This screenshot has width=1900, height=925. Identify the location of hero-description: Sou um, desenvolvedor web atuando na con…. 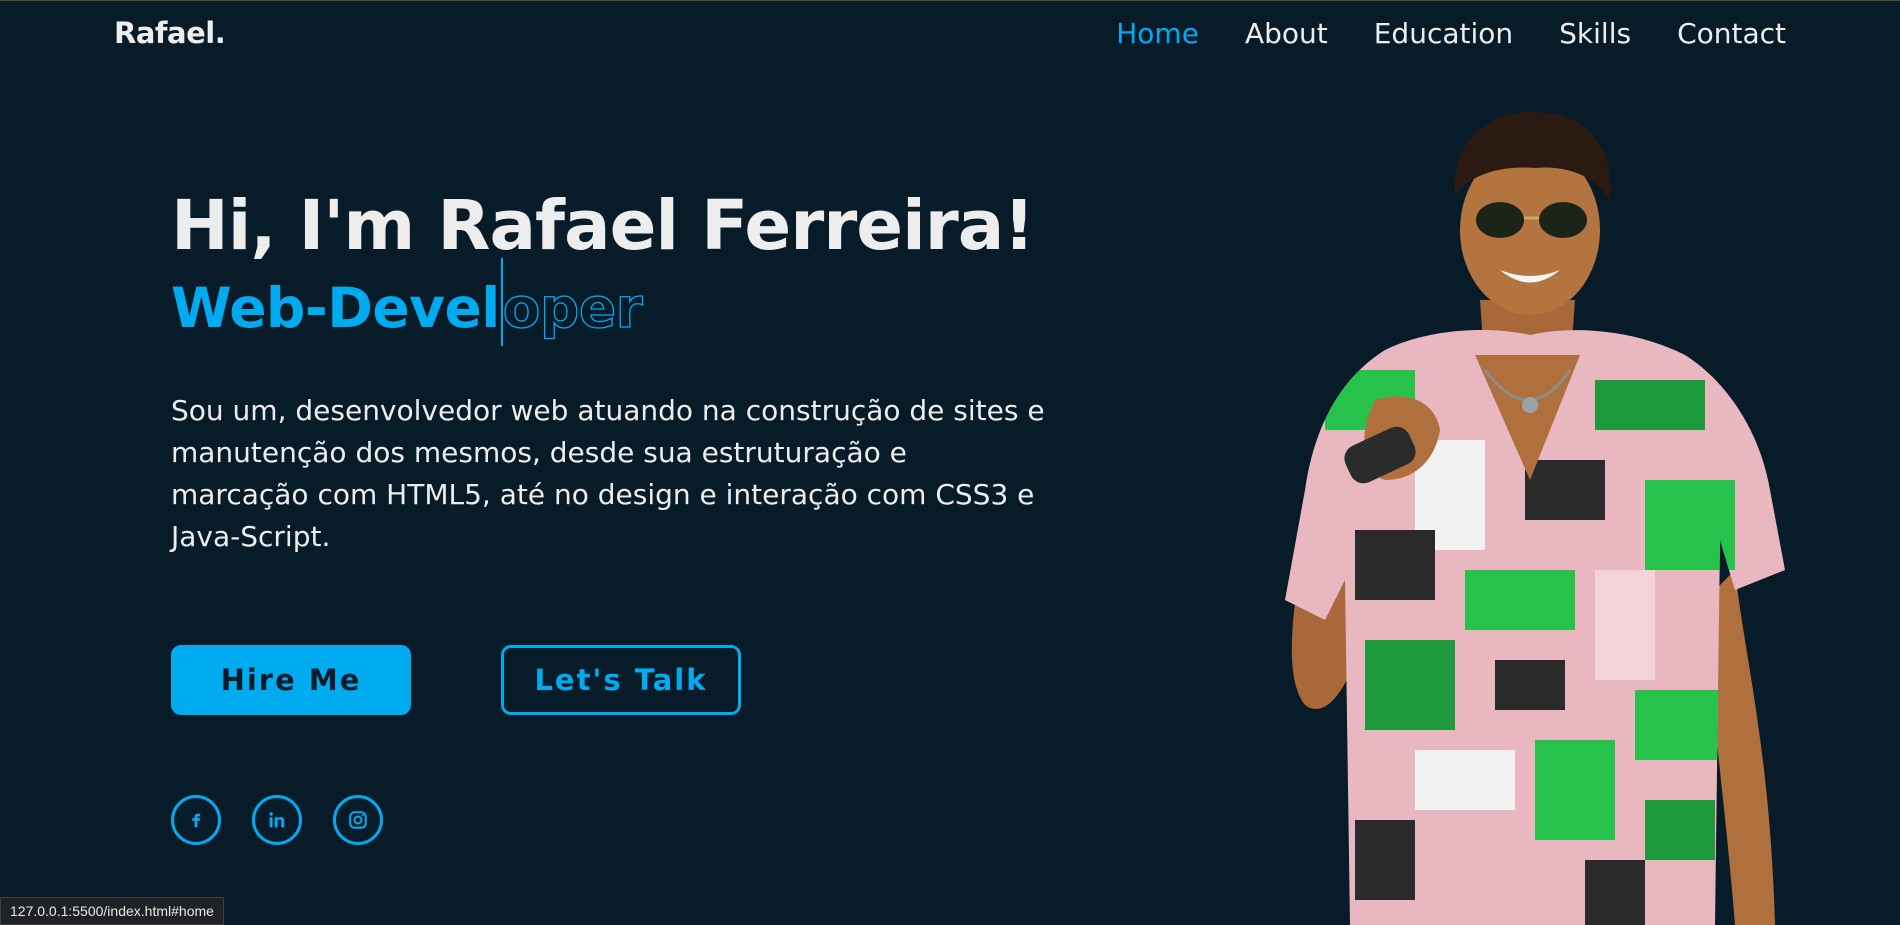
(608, 473).